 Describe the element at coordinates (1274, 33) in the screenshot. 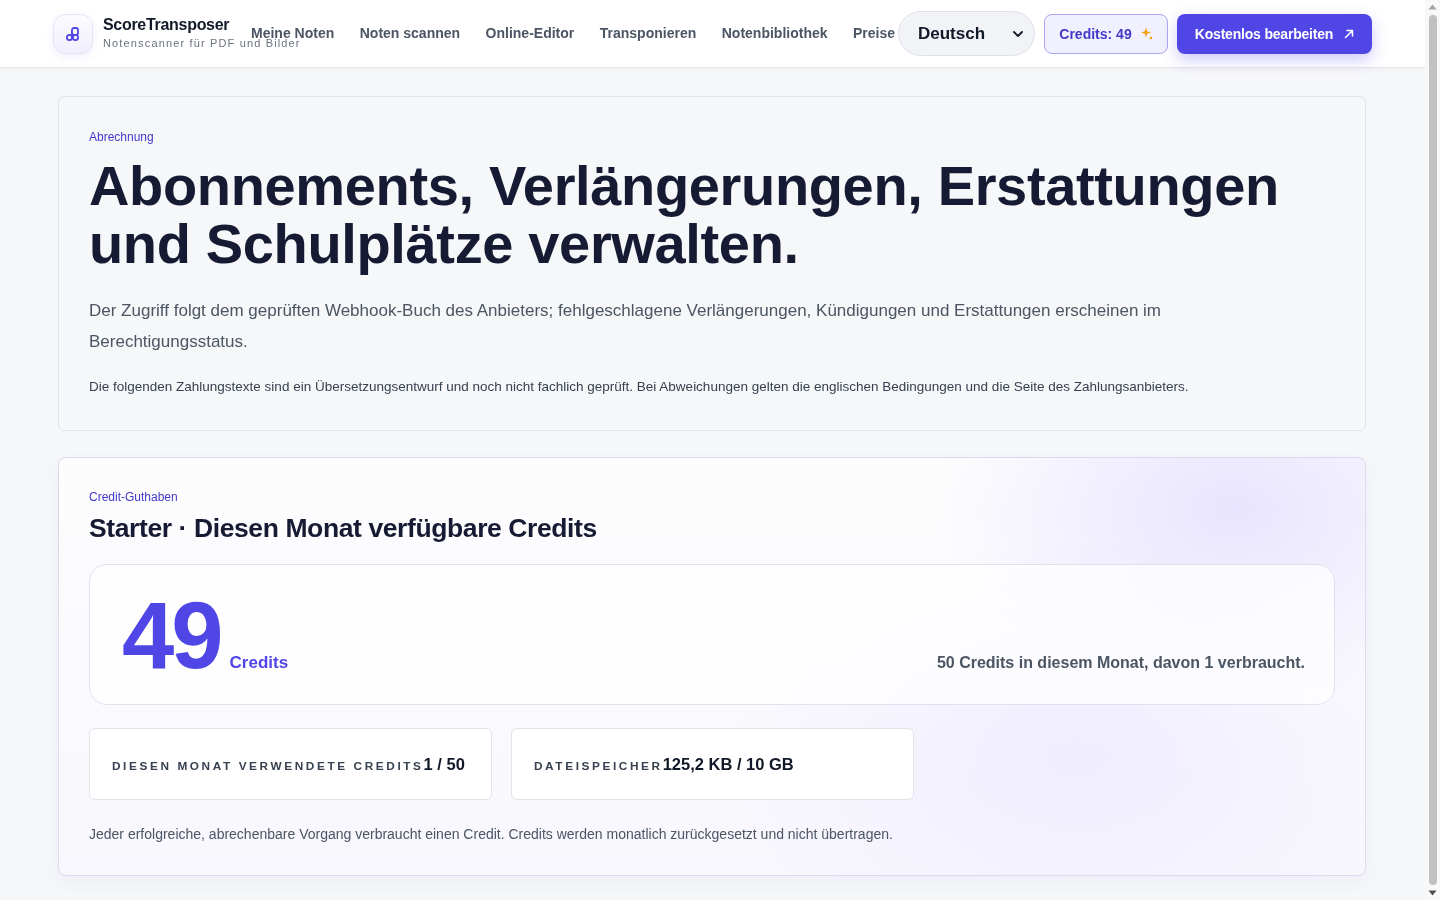

I see `edit-free-button: Kostenlos bearbeiten` at that location.